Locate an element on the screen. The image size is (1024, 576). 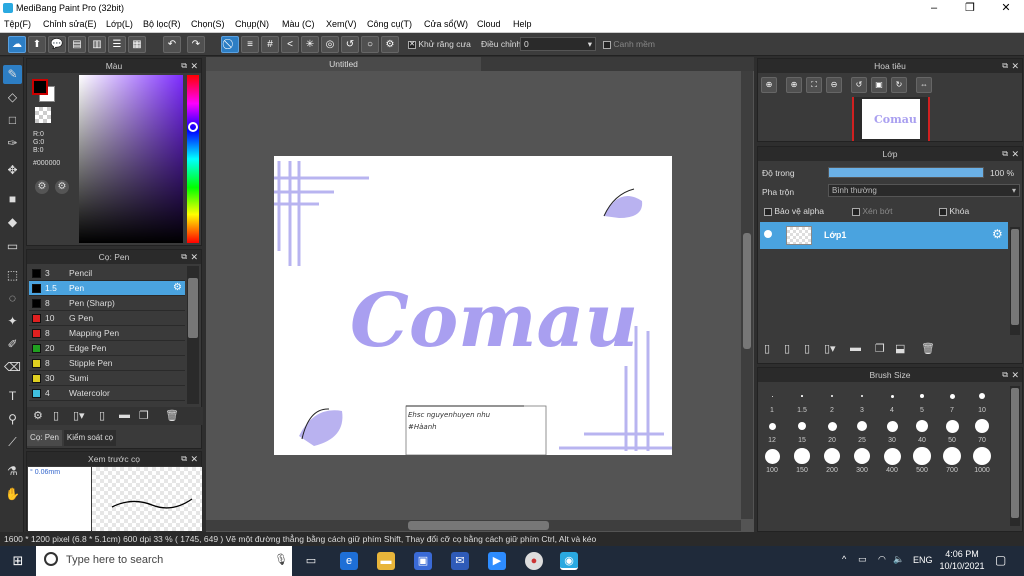
duplicate-icon: ❐ is located at coordinates (144, 415).